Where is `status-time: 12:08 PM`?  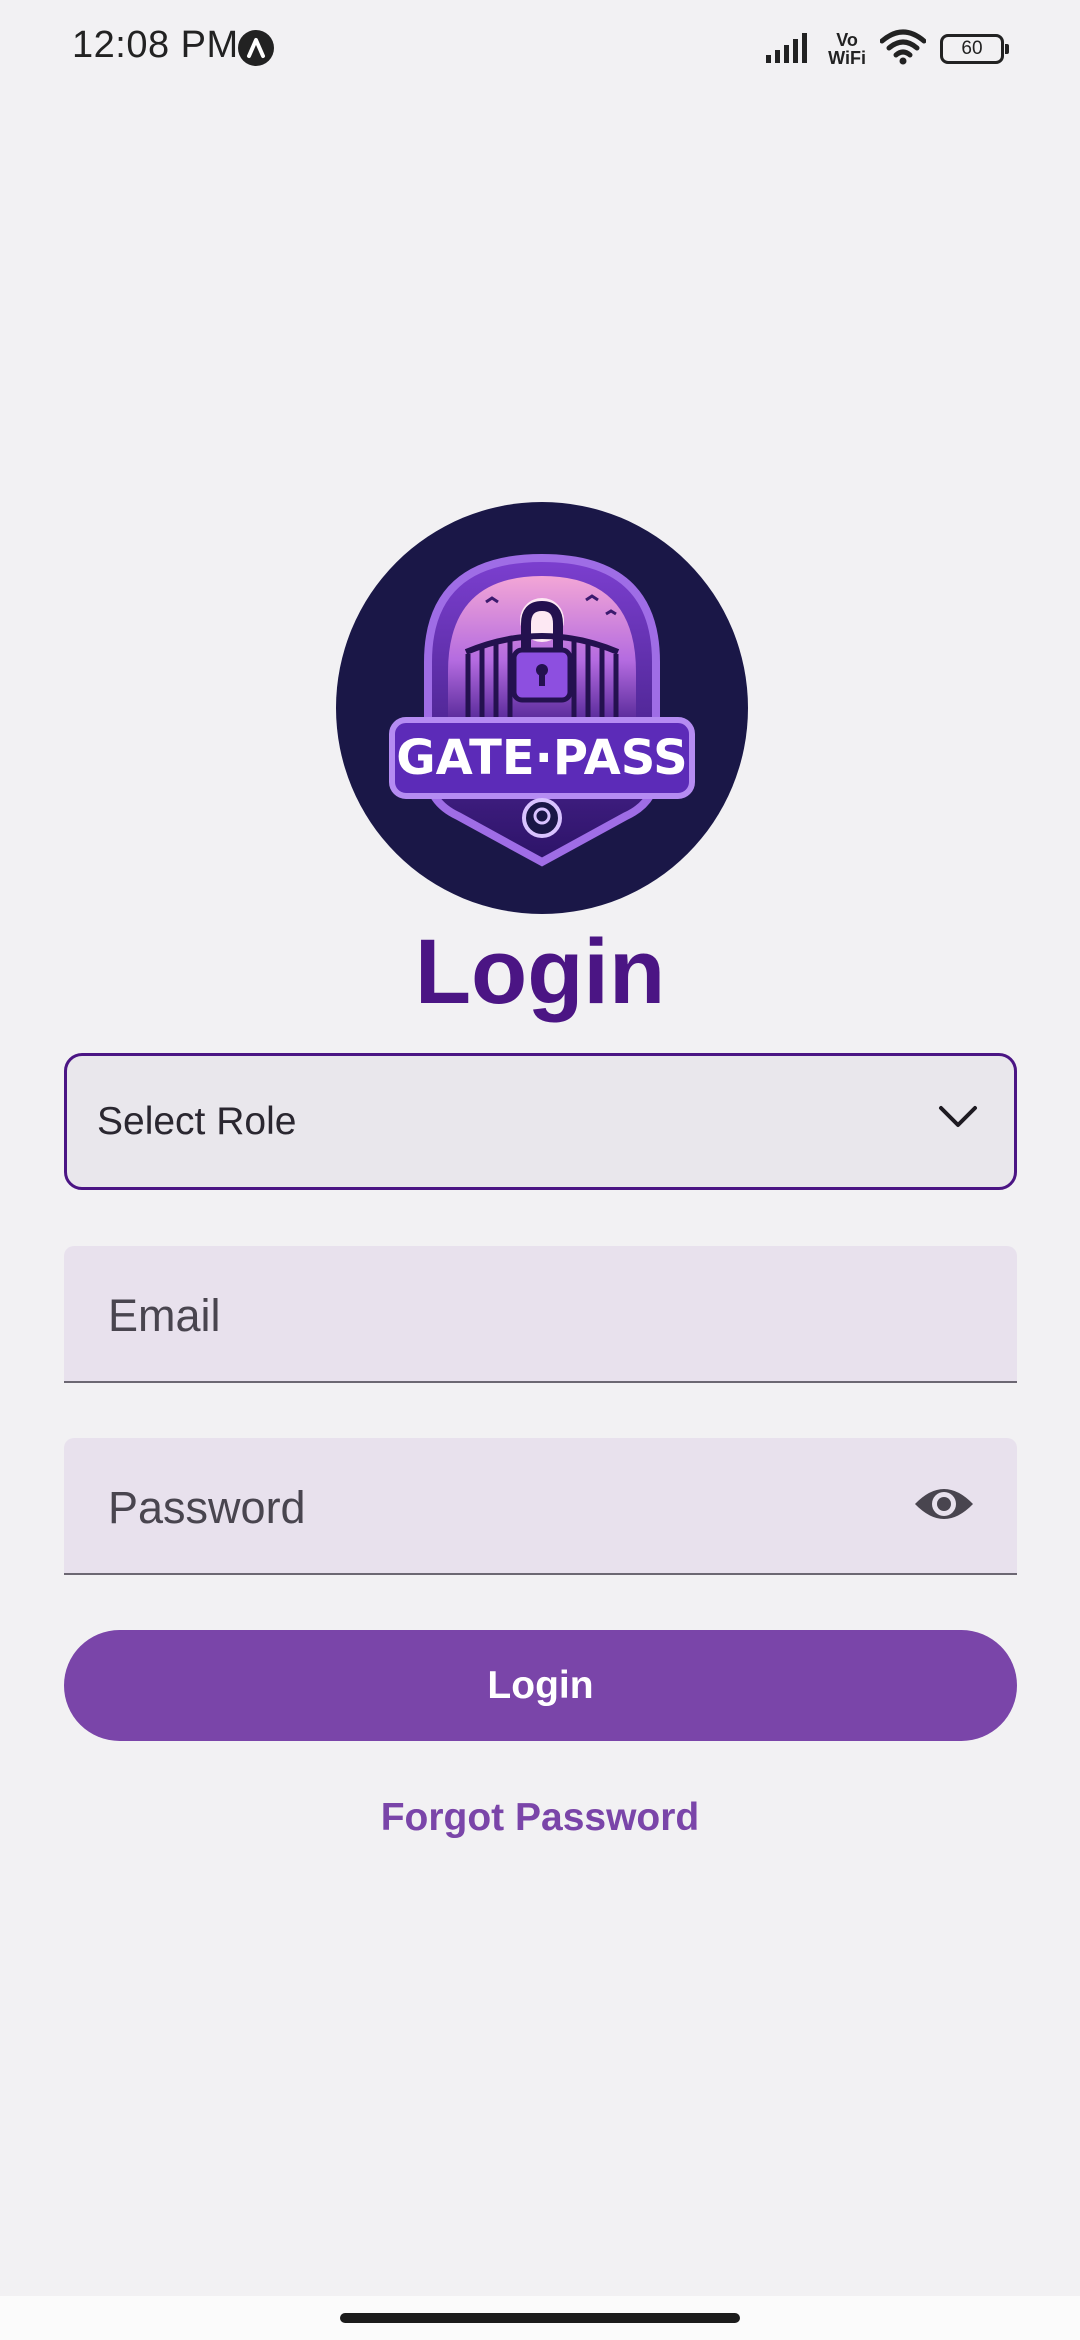
status-time: 12:08 PM is located at coordinates (155, 45).